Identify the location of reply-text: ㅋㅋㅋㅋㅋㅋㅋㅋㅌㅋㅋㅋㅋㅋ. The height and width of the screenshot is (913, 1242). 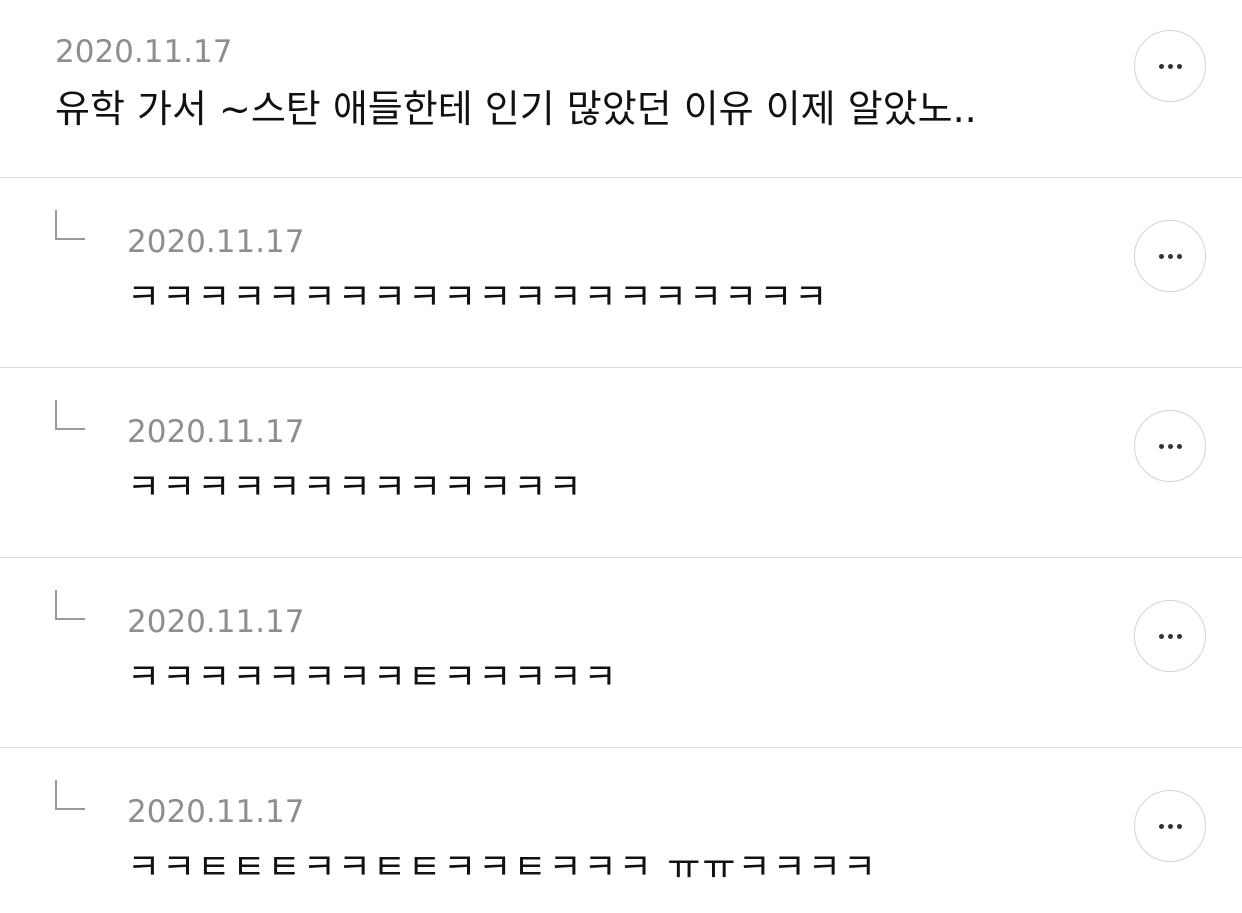
(373, 677).